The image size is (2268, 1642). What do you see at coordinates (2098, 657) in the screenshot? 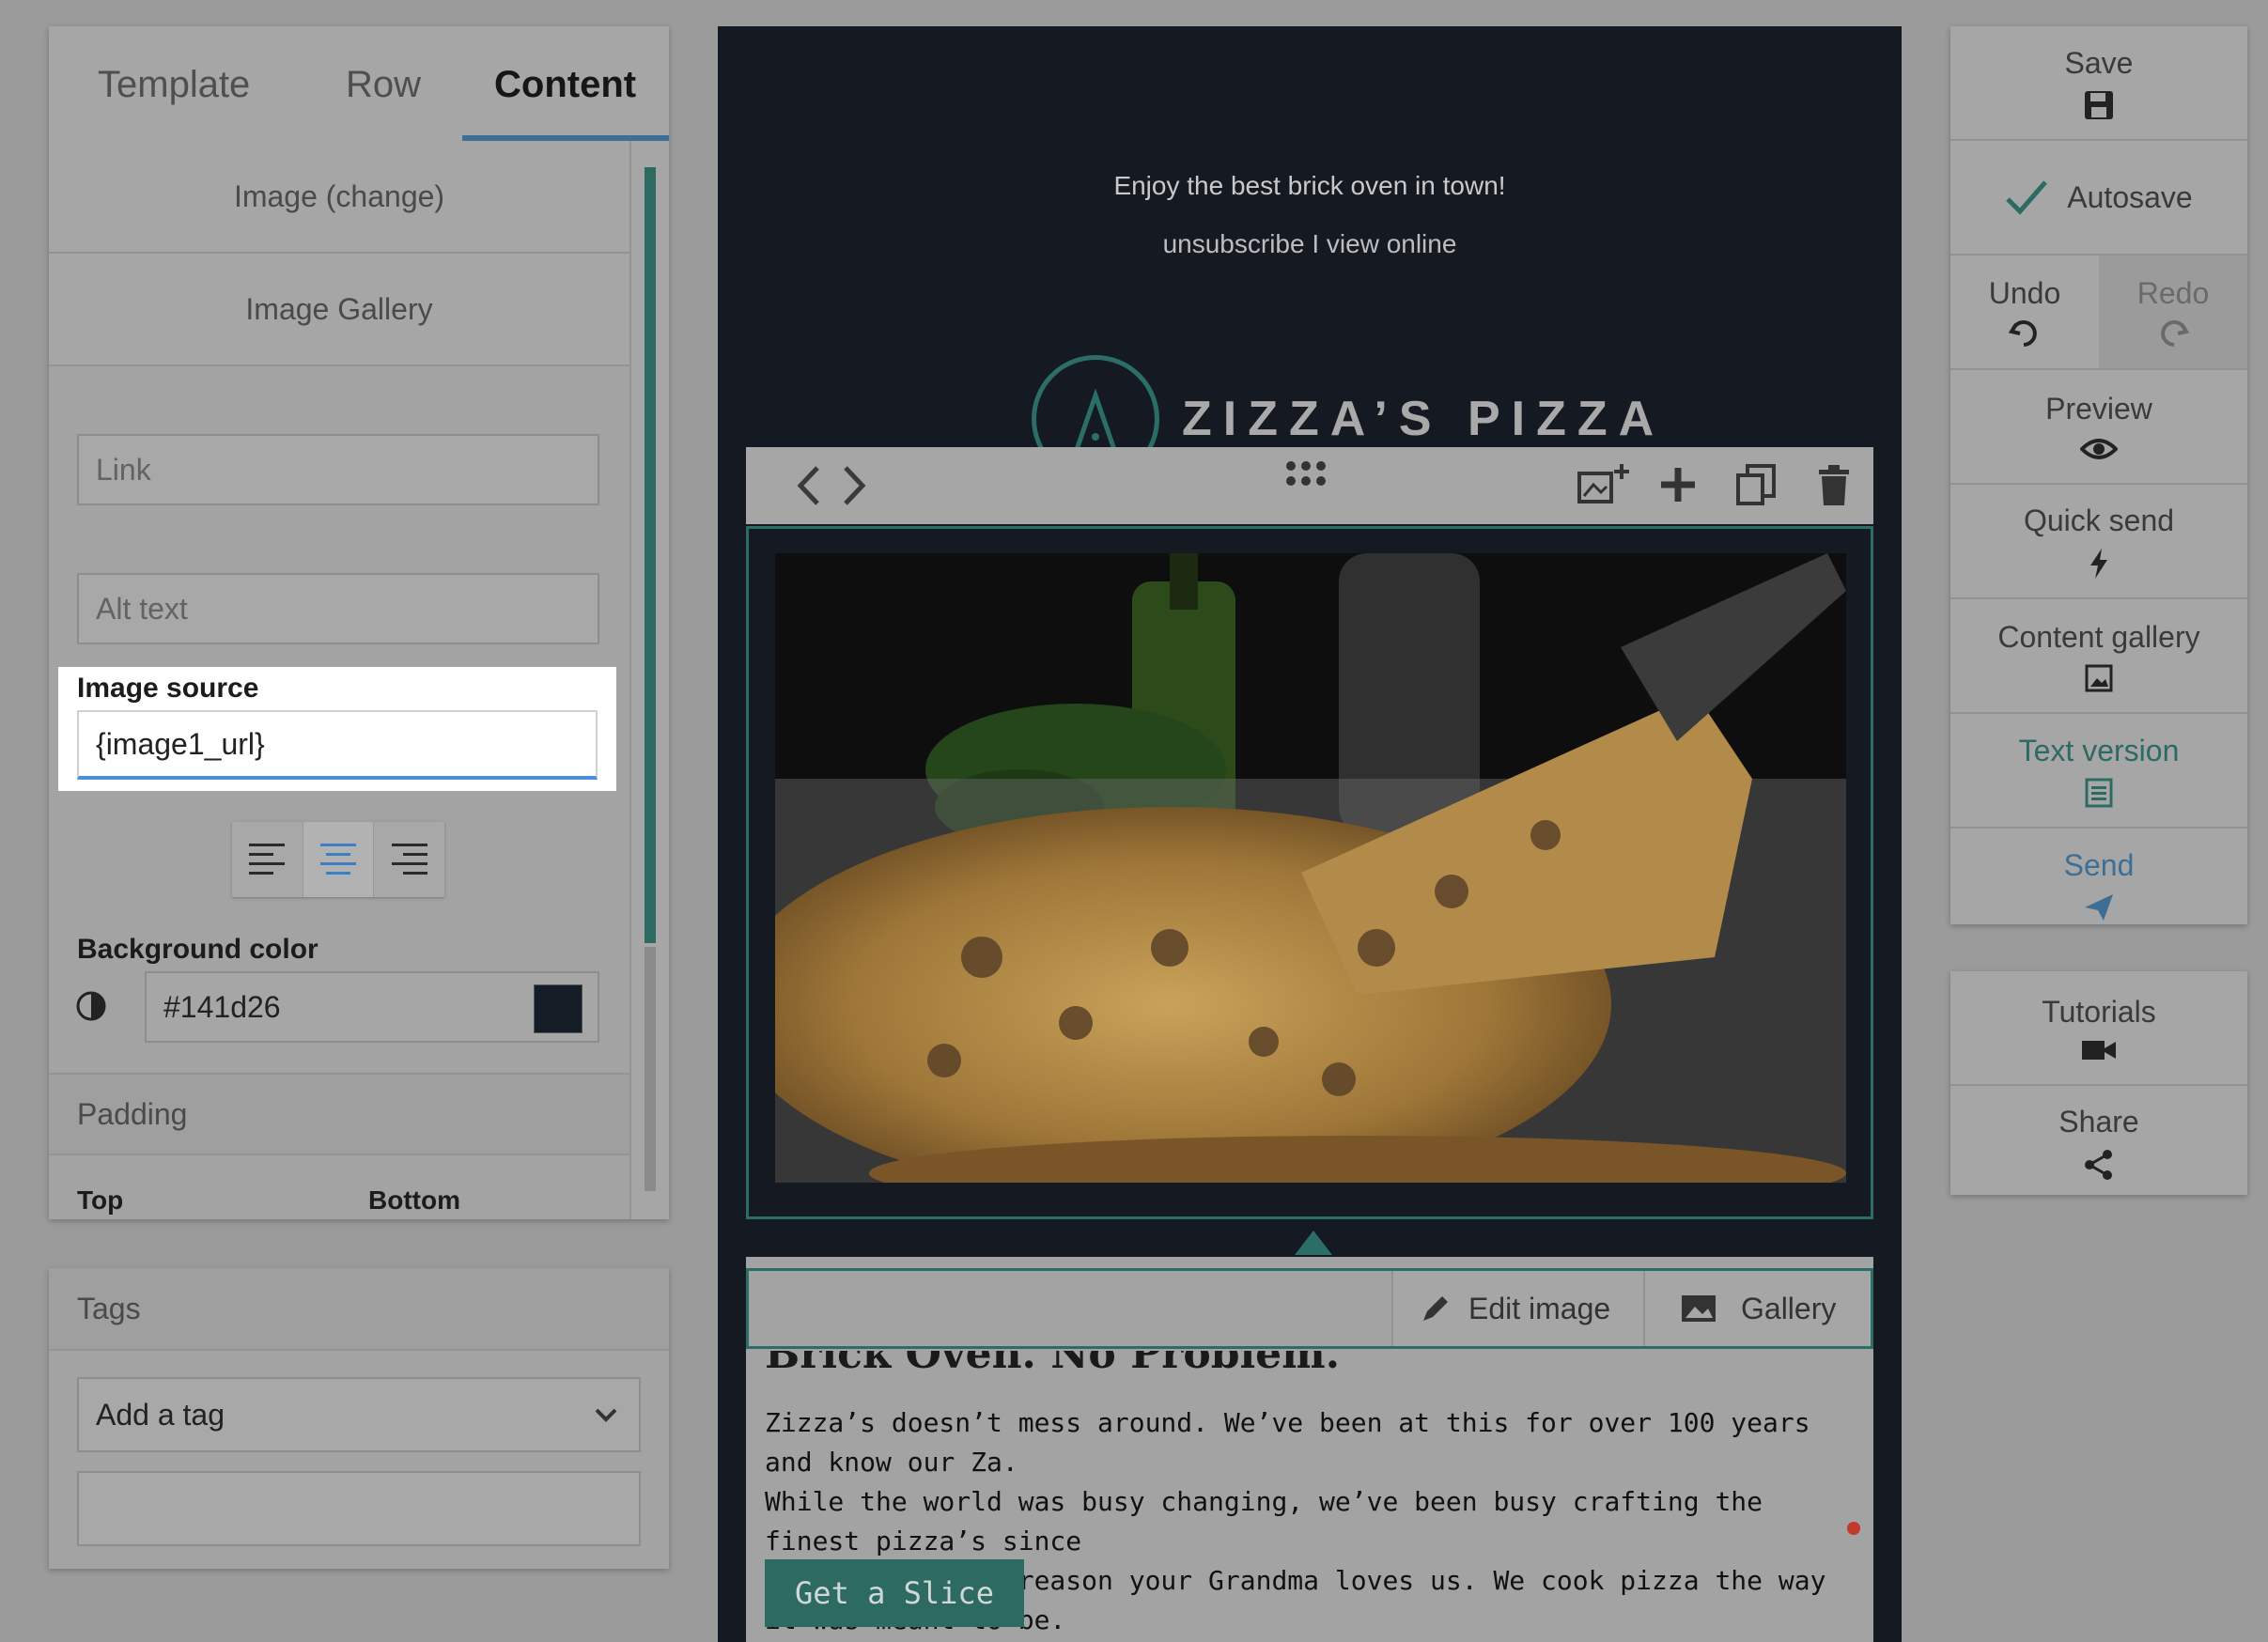
I see `content-gallery-button: Content gallery` at bounding box center [2098, 657].